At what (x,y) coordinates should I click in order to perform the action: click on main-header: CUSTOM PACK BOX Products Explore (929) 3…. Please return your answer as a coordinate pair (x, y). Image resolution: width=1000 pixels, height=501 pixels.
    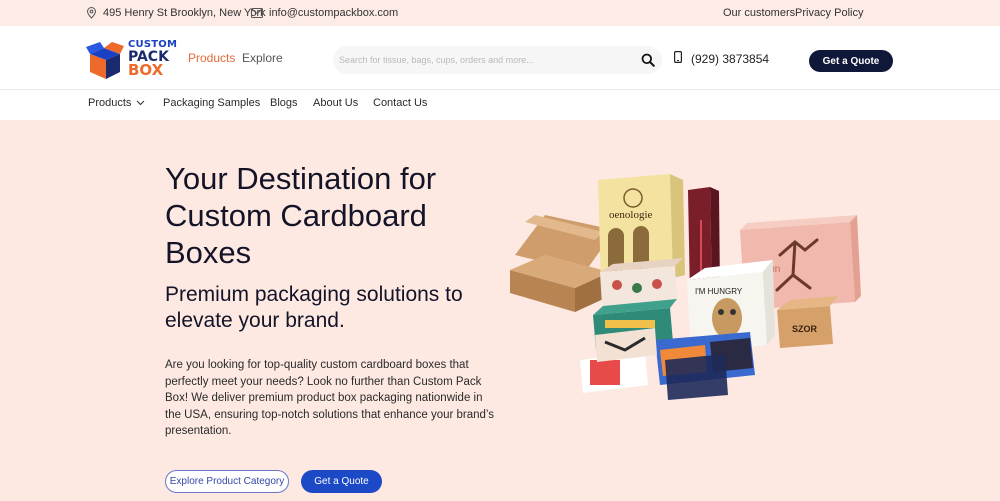
    Looking at the image, I should click on (500, 57).